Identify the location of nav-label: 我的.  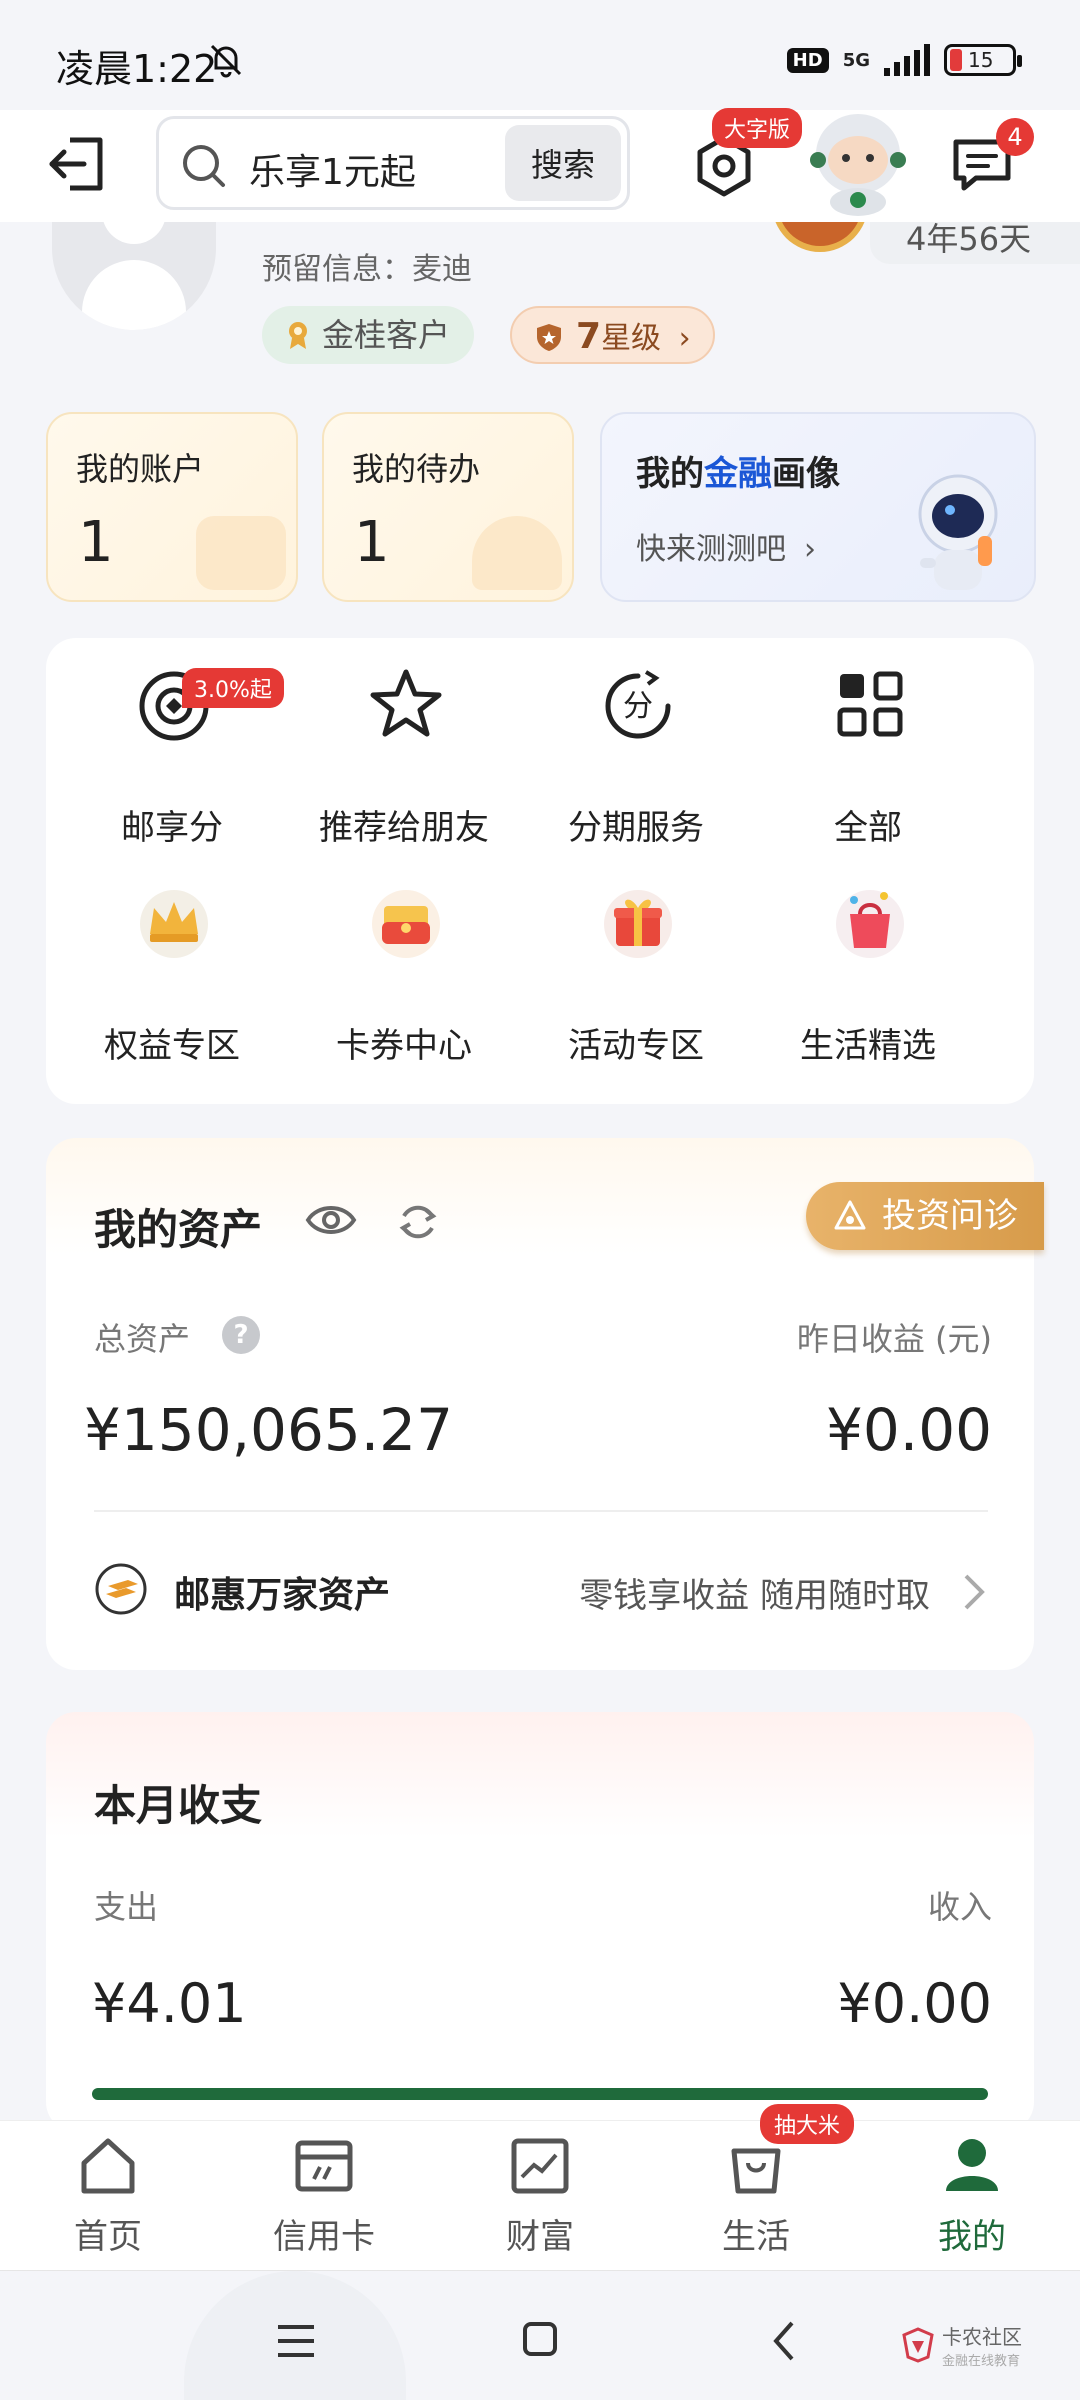
(972, 2237).